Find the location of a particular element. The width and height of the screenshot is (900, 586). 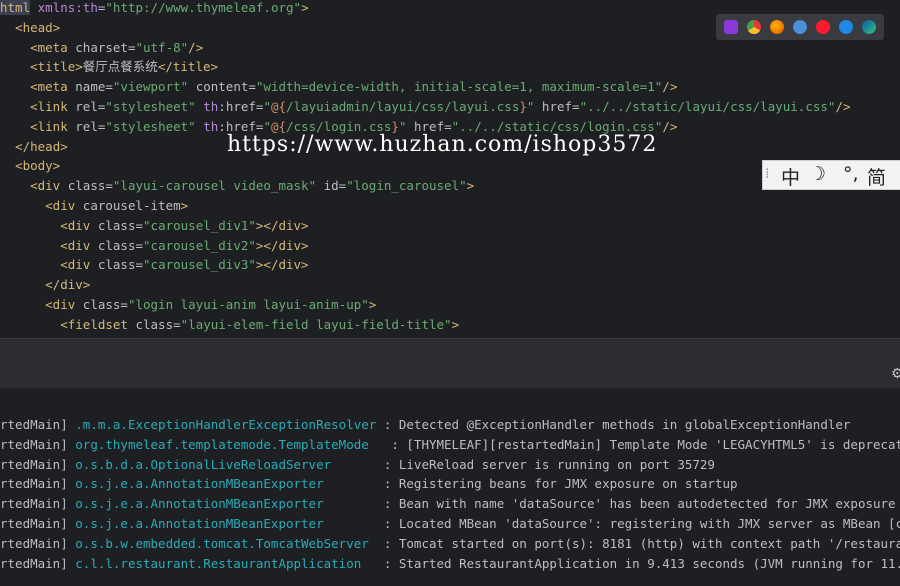

code-line: <div carousel-item> is located at coordinates (94, 206).